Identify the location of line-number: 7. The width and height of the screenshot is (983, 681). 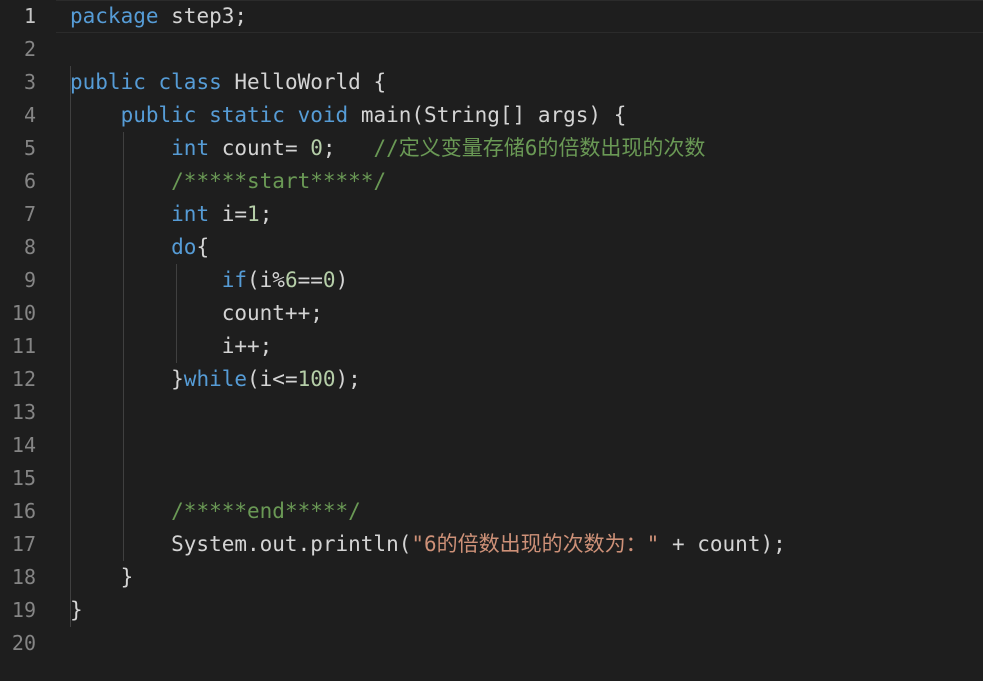
(29, 214).